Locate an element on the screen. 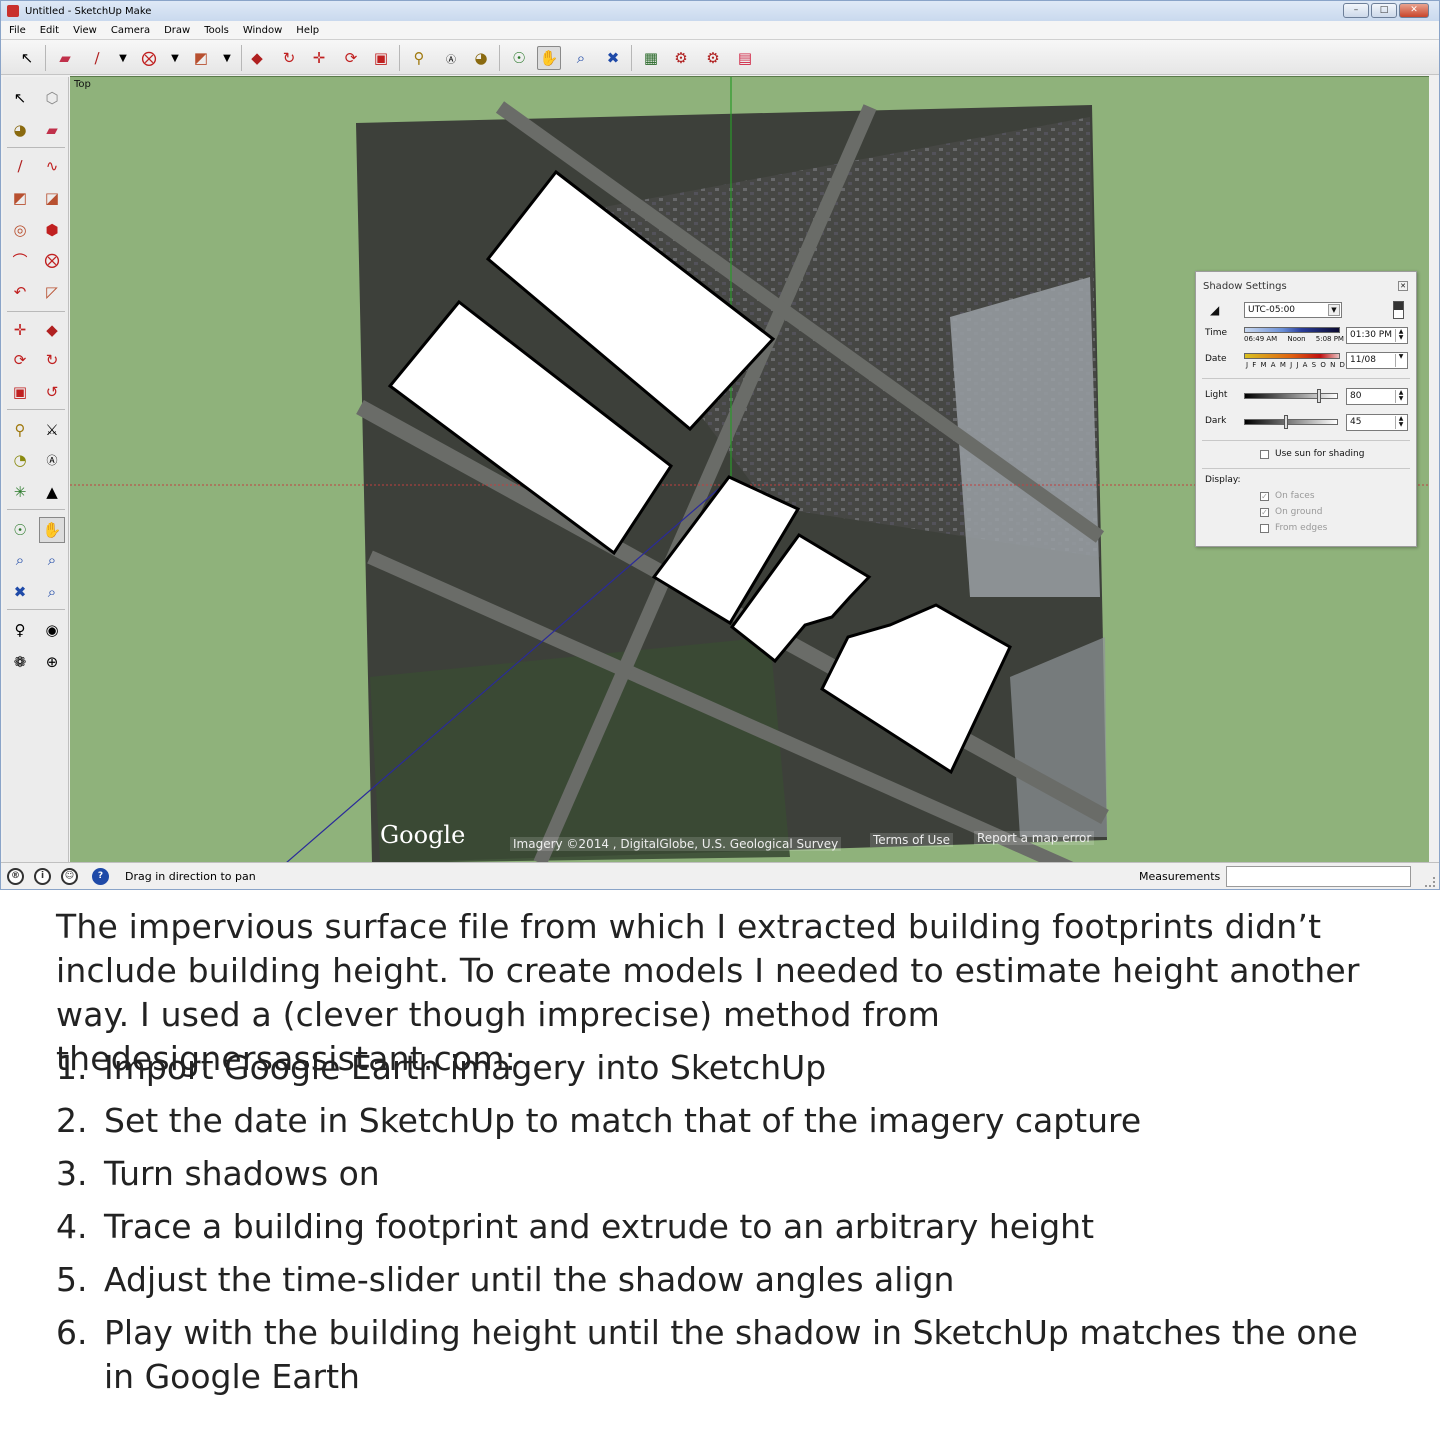  from-edges-checkbox: From edges is located at coordinates (1293, 528).